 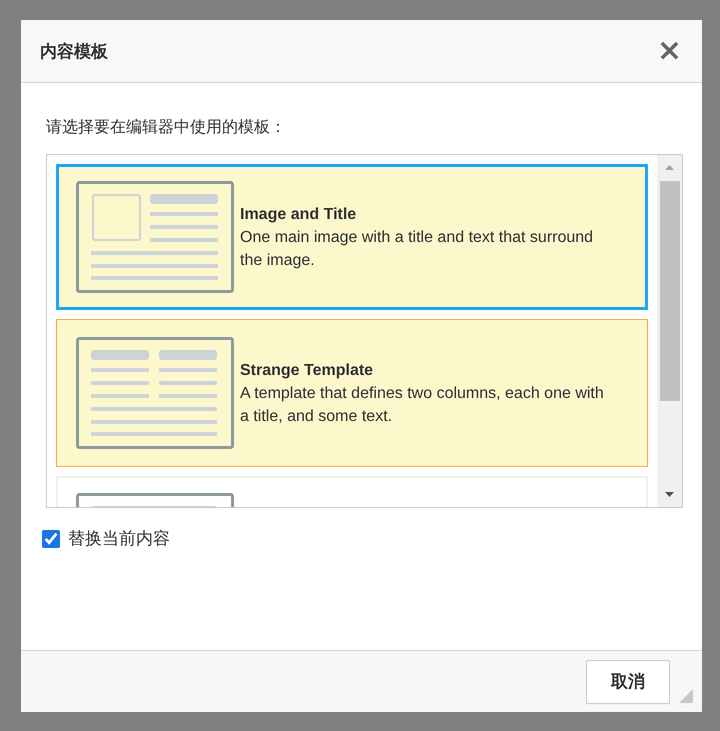 What do you see at coordinates (669, 51) in the screenshot?
I see `close-button: ×` at bounding box center [669, 51].